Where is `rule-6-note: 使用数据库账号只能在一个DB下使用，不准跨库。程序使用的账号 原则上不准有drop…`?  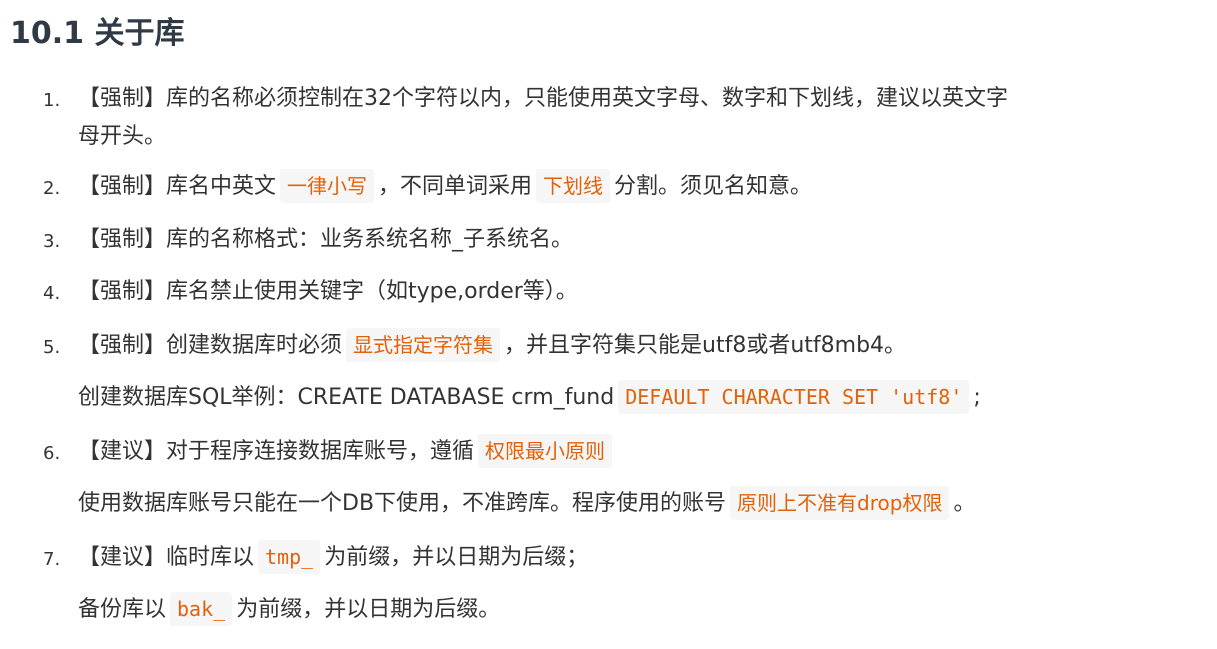 rule-6-note: 使用数据库账号只能在一个DB下使用，不准跨库。程序使用的账号 原则上不准有drop… is located at coordinates (526, 504).